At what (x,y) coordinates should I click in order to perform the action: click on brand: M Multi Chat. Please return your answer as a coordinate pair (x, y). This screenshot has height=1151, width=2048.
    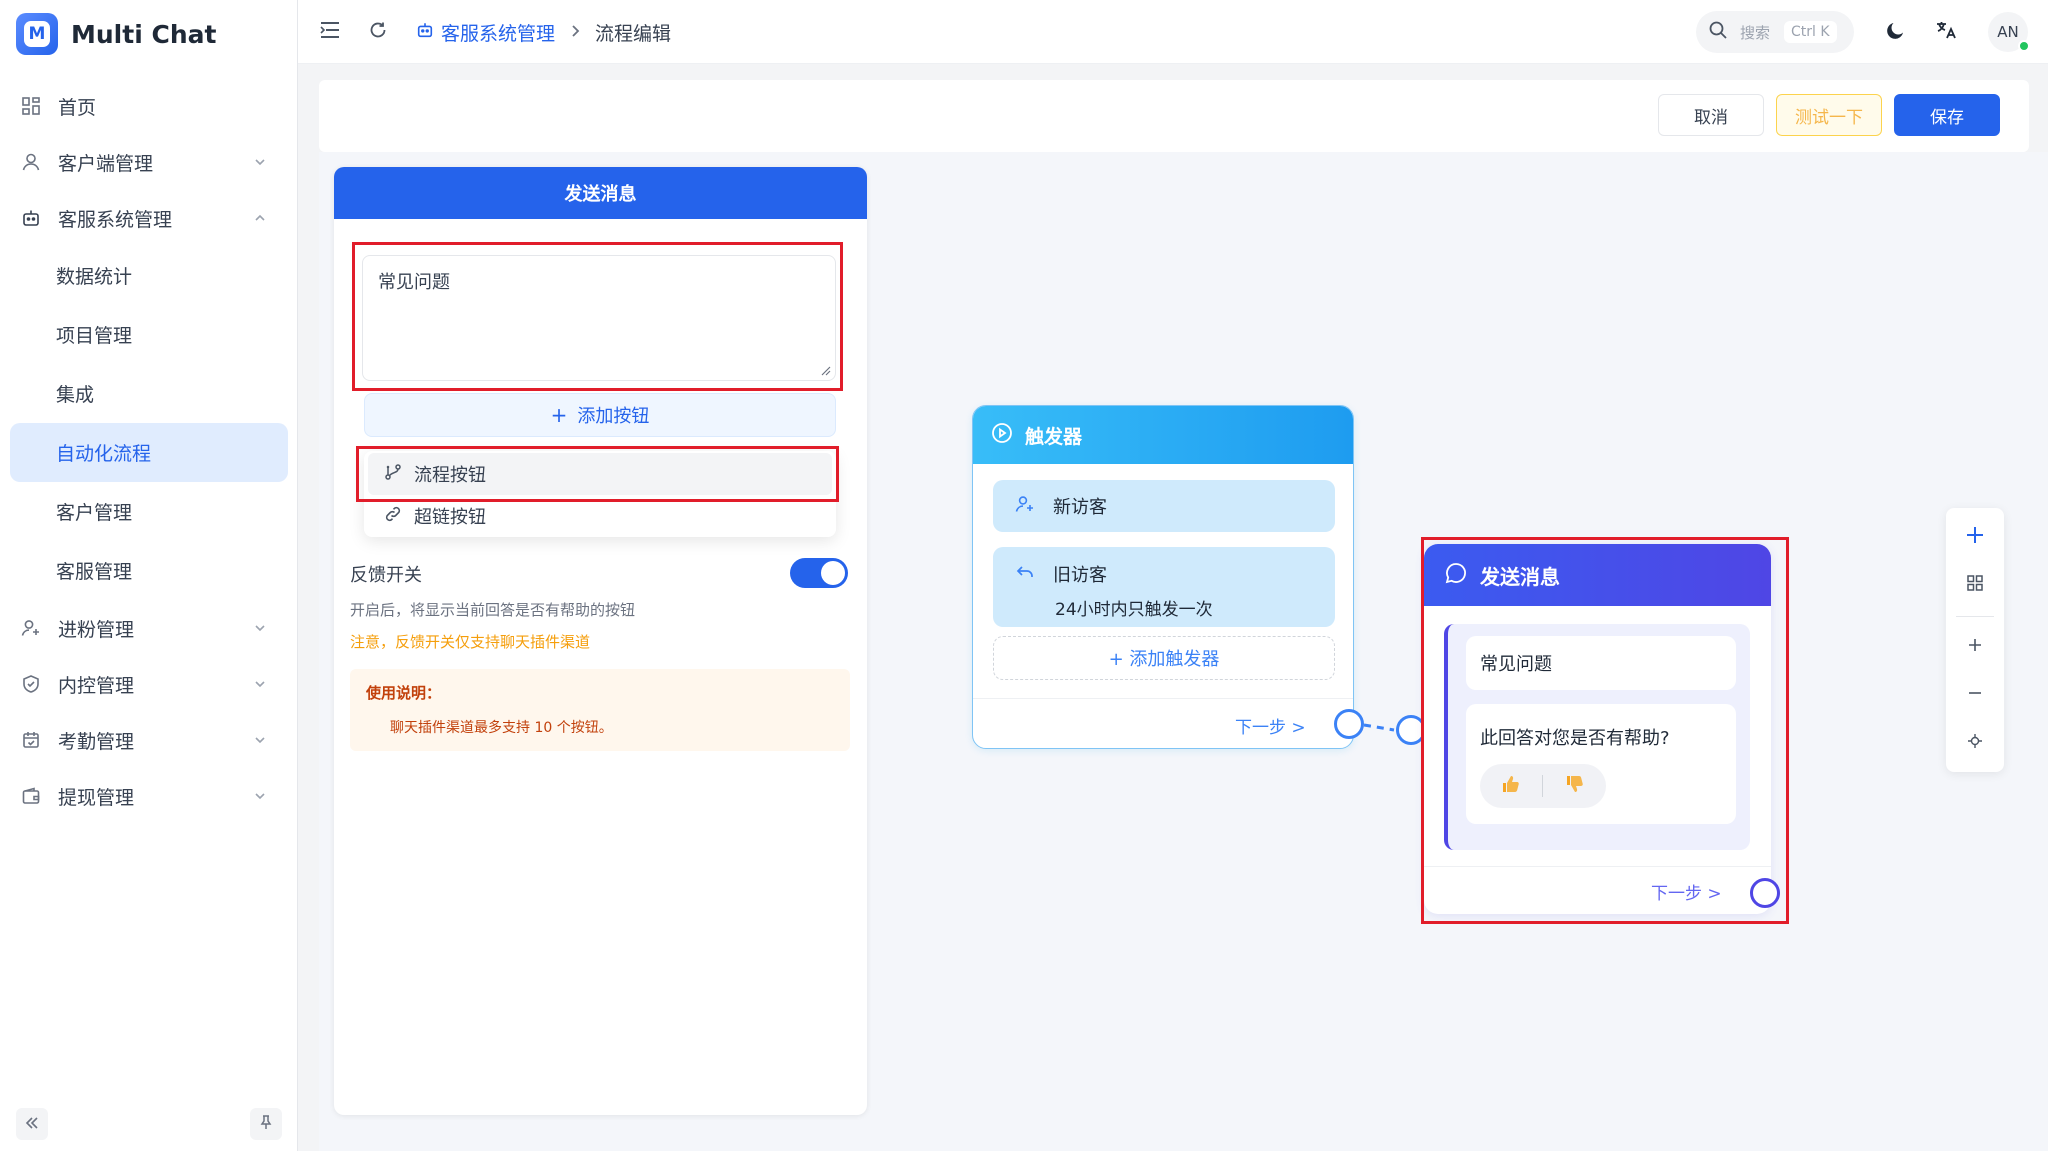
    Looking at the image, I should click on (116, 34).